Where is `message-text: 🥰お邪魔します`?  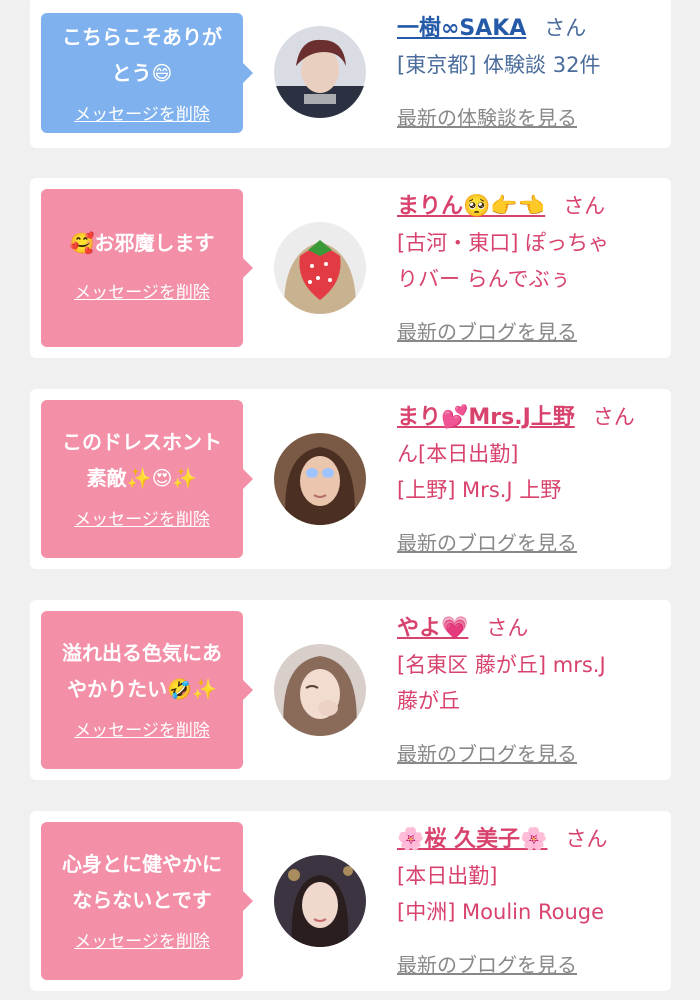
message-text: 🥰お邪魔します is located at coordinates (142, 243).